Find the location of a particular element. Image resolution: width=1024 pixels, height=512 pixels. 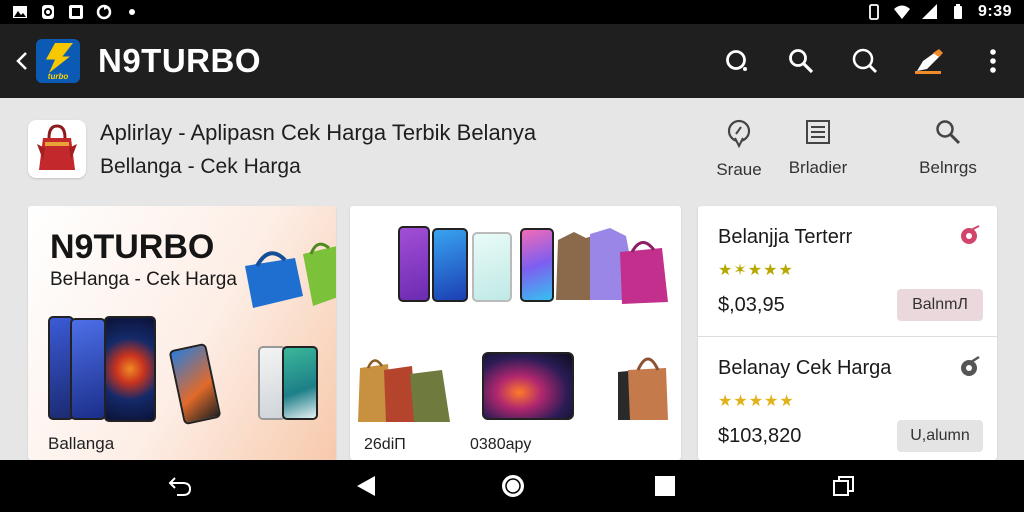

status-bar: 9:39 is located at coordinates (512, 12).